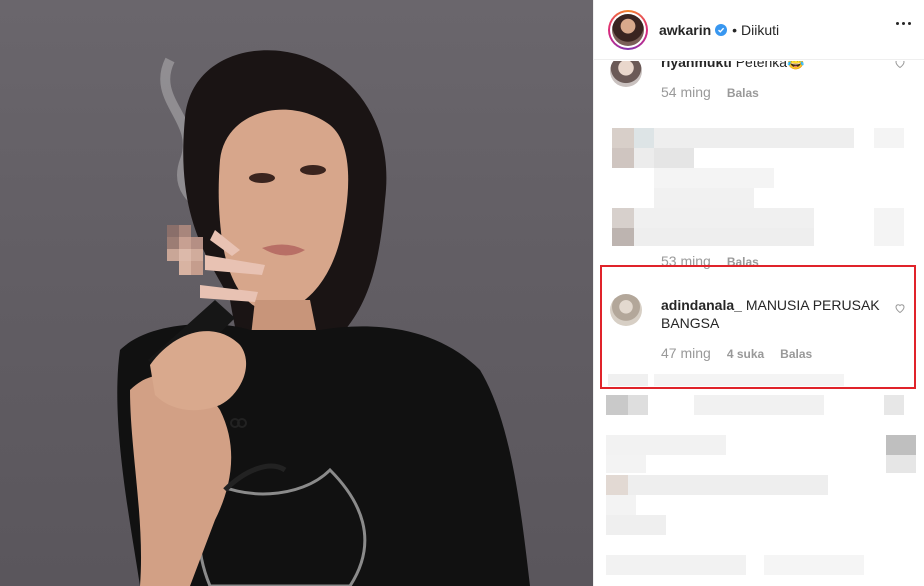 This screenshot has width=924, height=586. I want to click on author-username: awkarin, so click(685, 30).